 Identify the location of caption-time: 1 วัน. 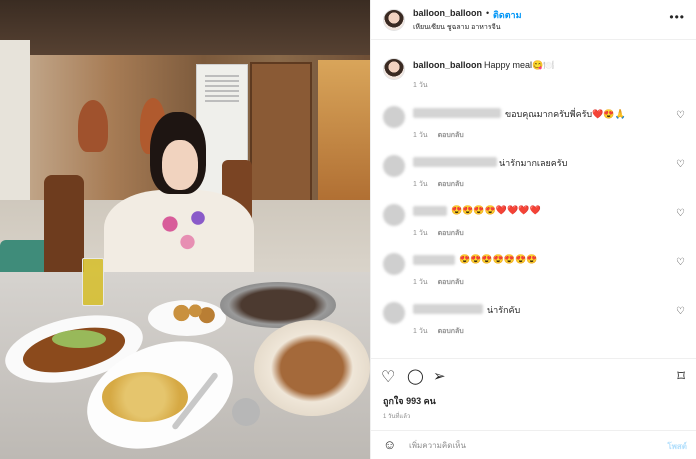
(420, 85).